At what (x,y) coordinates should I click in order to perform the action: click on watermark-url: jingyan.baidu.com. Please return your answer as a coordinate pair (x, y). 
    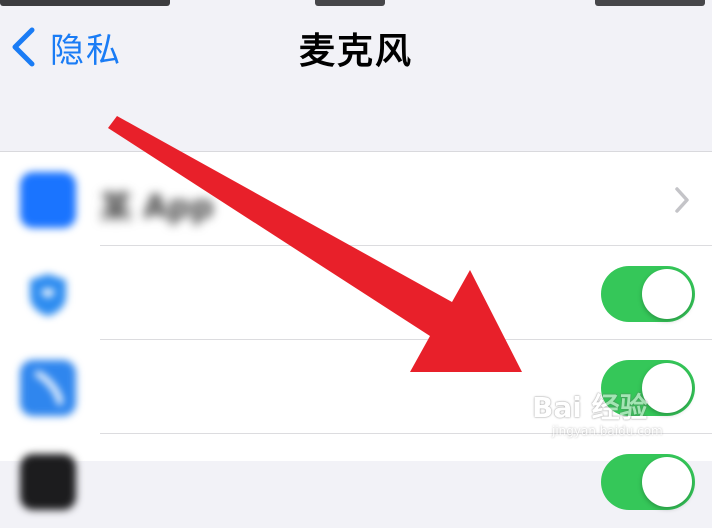
    Looking at the image, I should click on (607, 431).